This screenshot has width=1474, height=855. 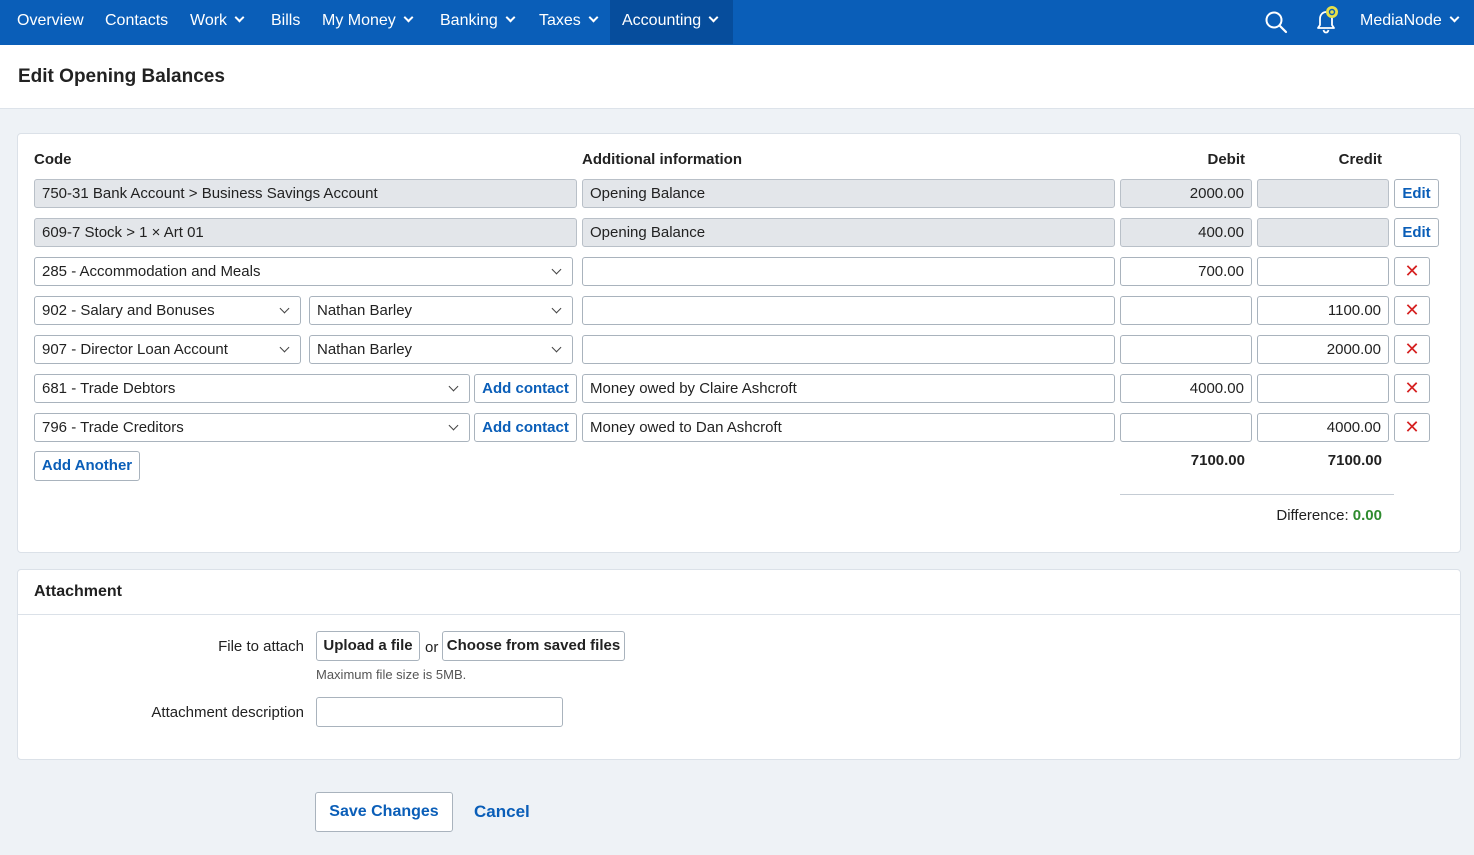 What do you see at coordinates (53, 159) in the screenshot?
I see `header-code: Code` at bounding box center [53, 159].